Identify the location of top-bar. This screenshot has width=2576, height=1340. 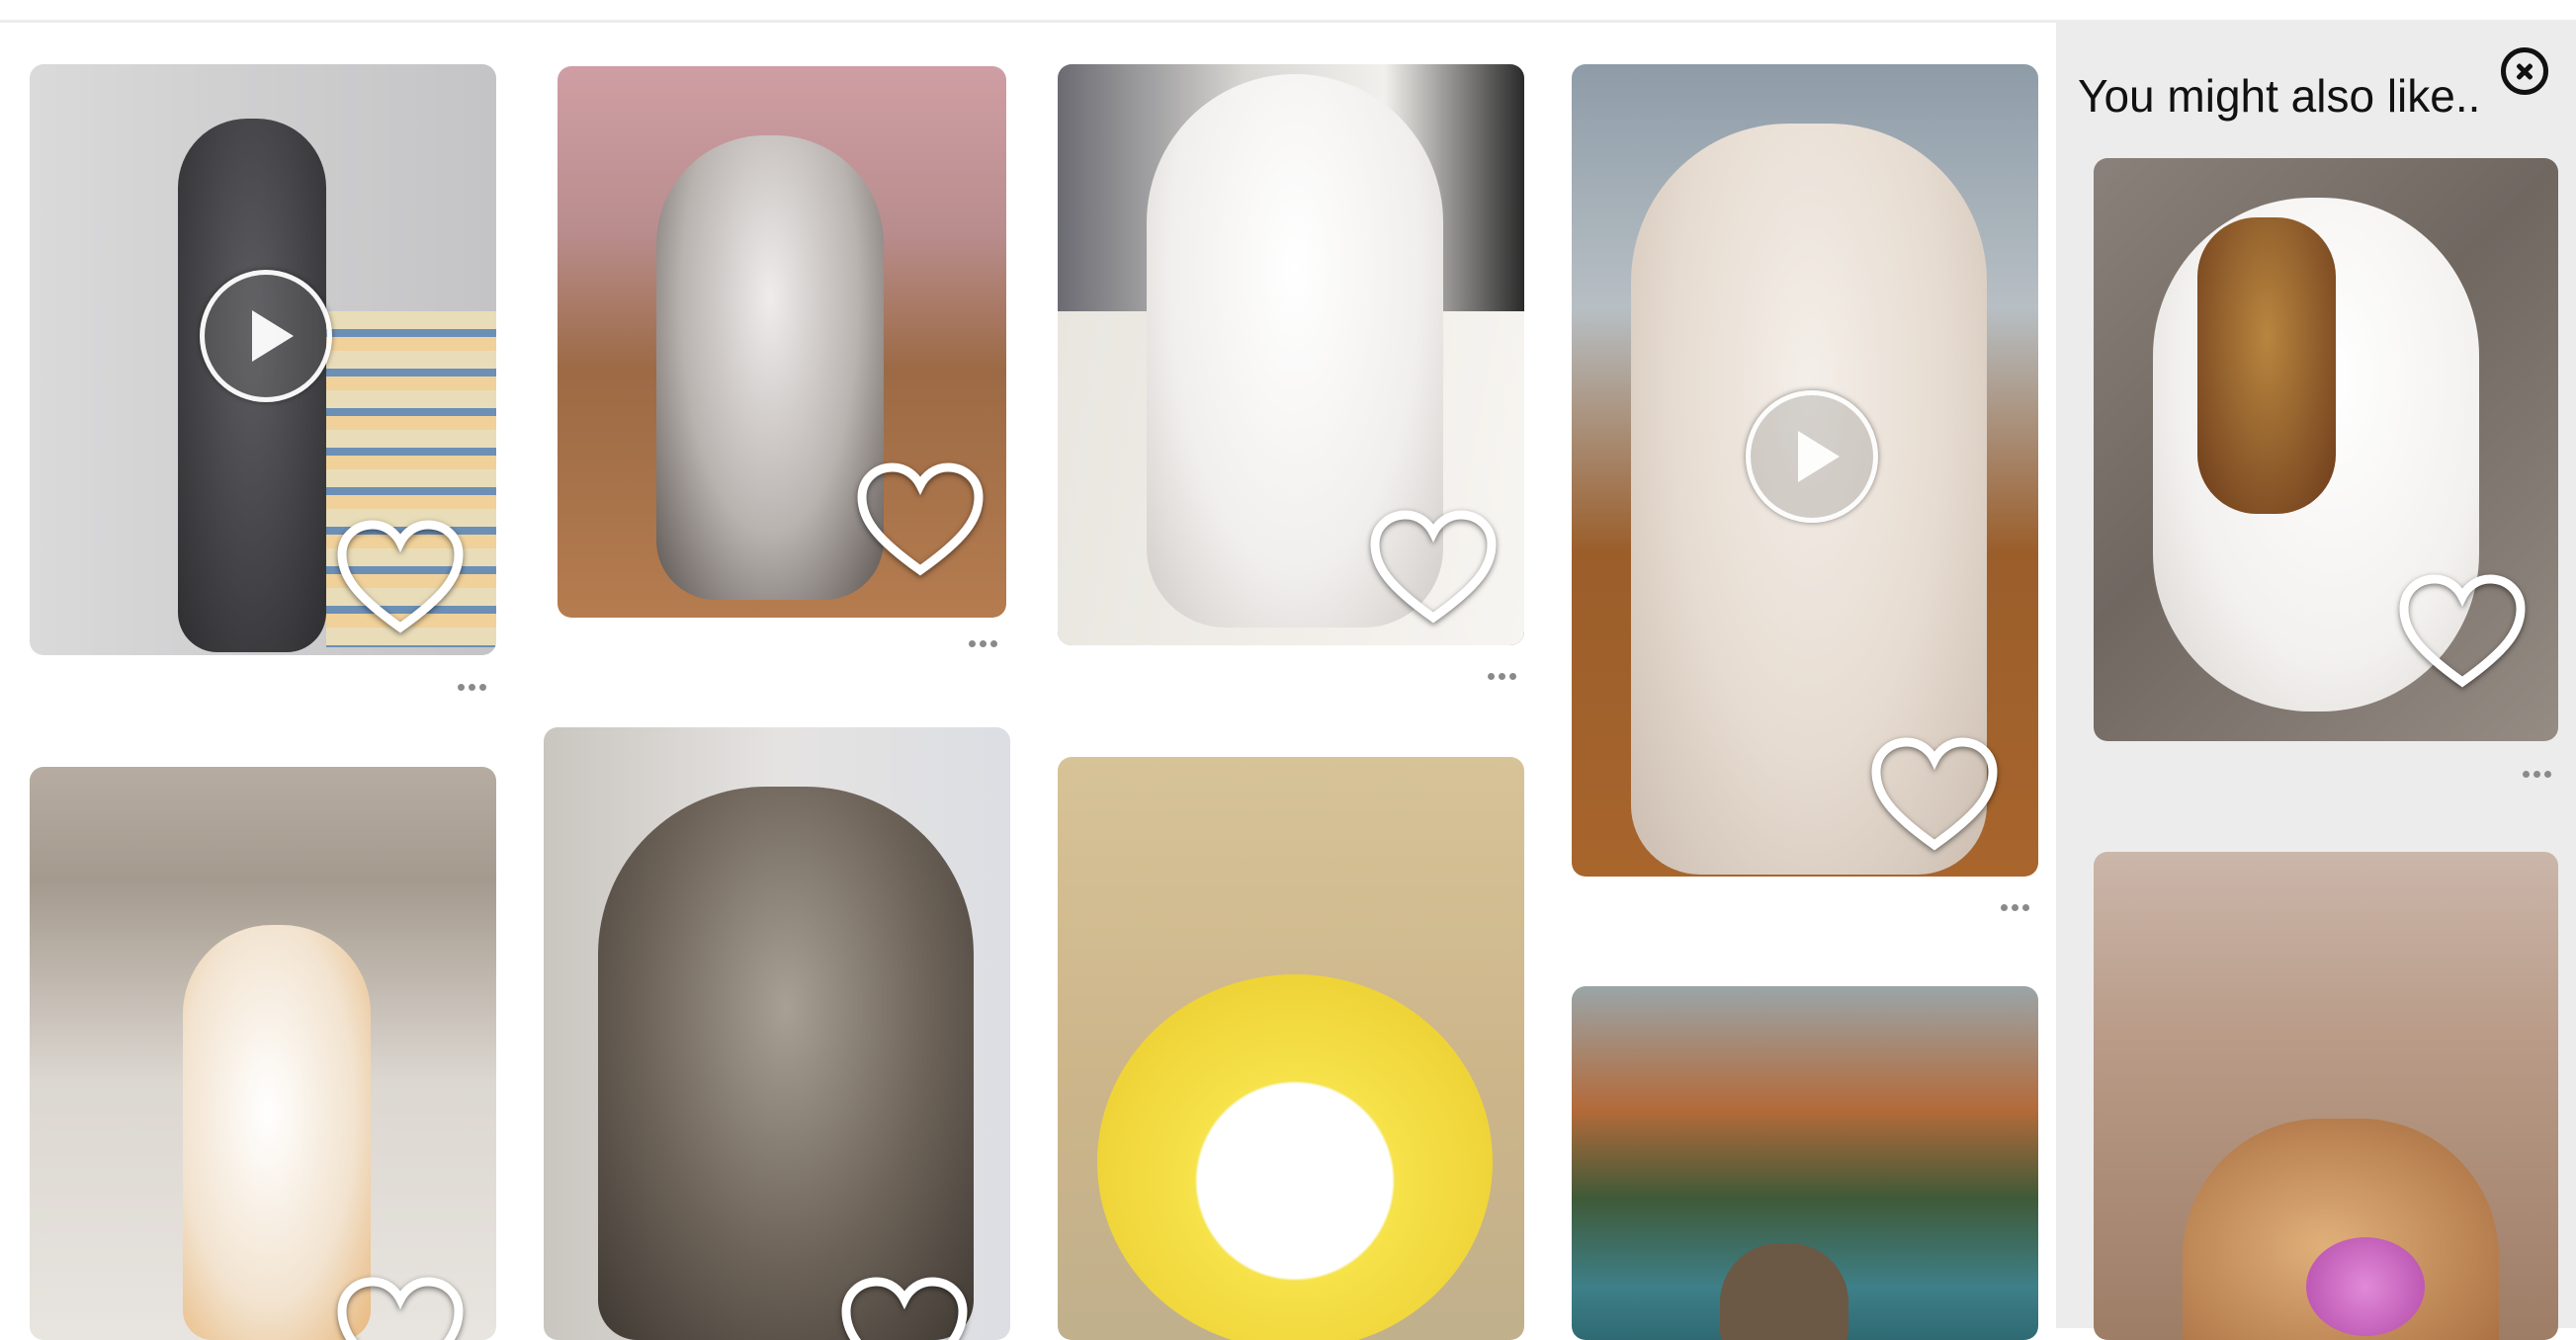
(1288, 11).